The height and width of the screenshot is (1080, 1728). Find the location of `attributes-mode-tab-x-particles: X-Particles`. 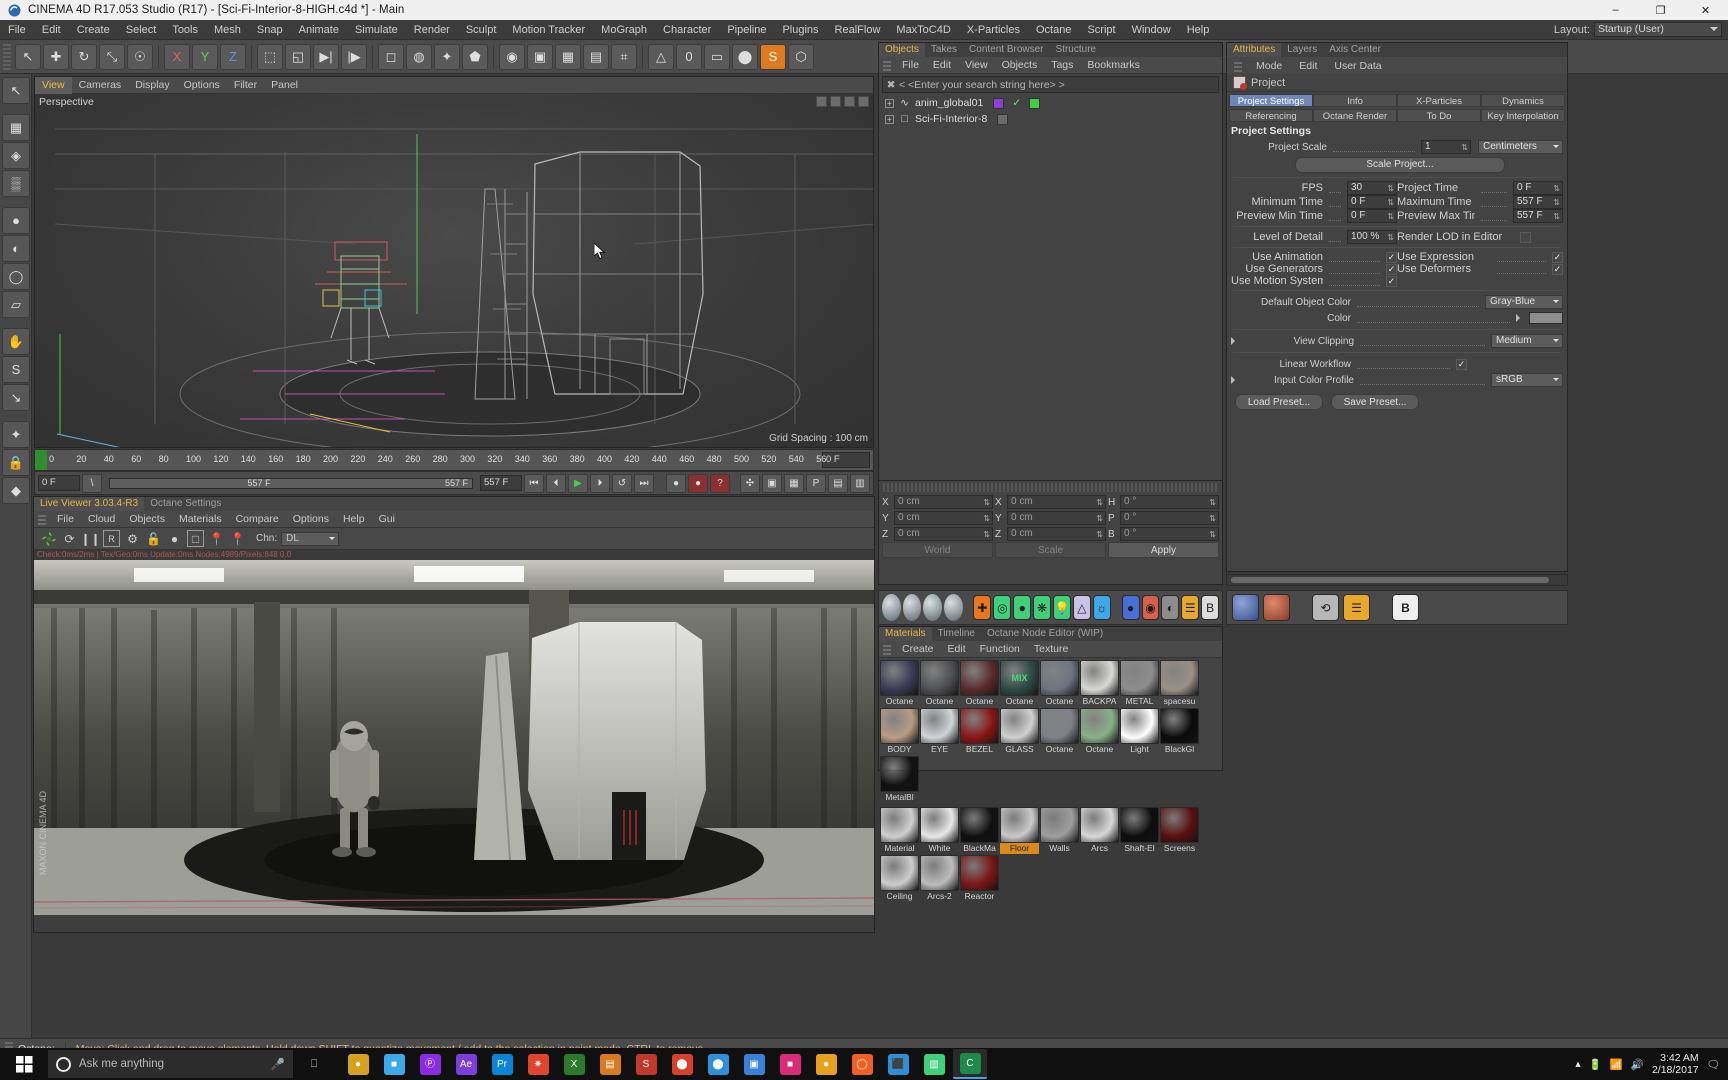

attributes-mode-tab-x-particles: X-Particles is located at coordinates (1439, 100).